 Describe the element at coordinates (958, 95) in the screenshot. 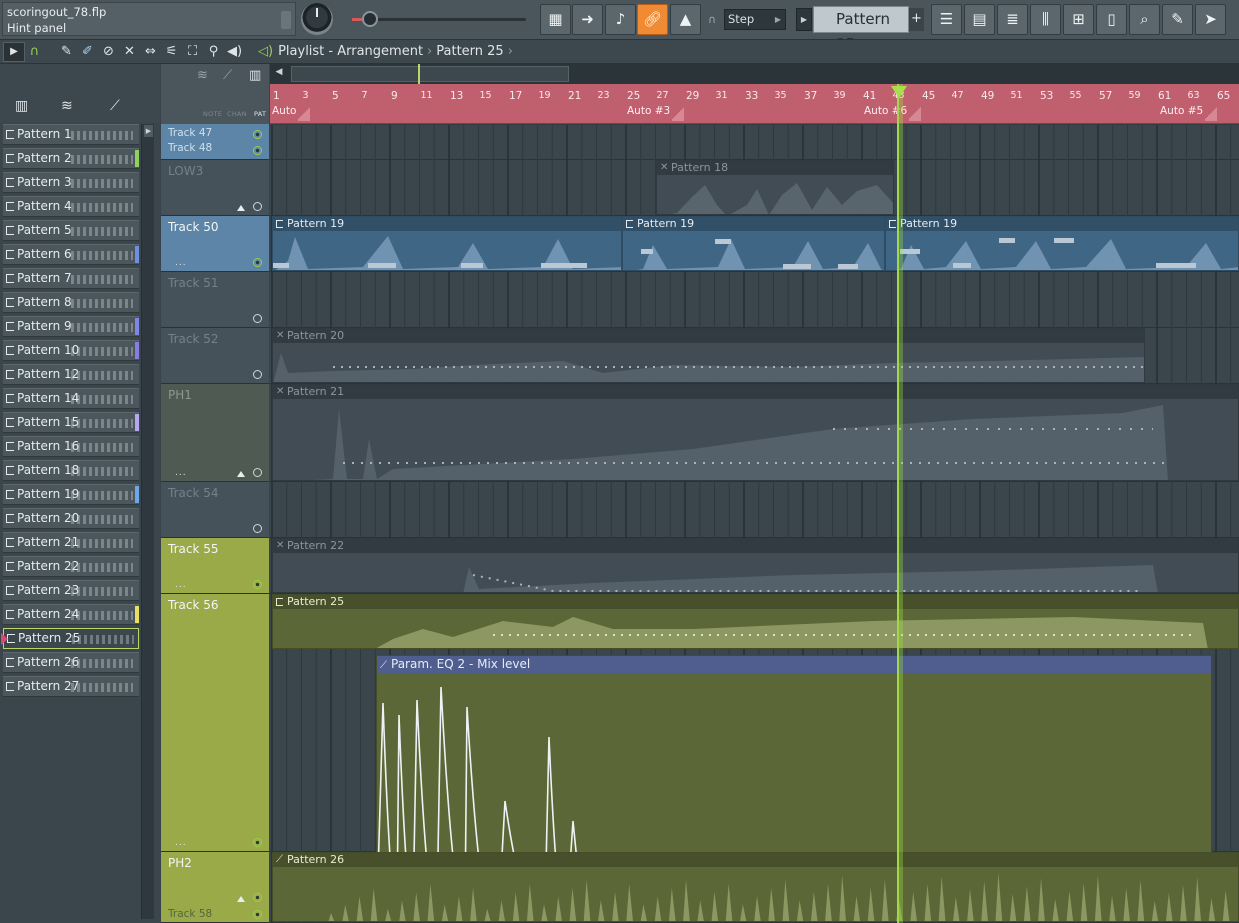

I see `bar-number: 47` at that location.